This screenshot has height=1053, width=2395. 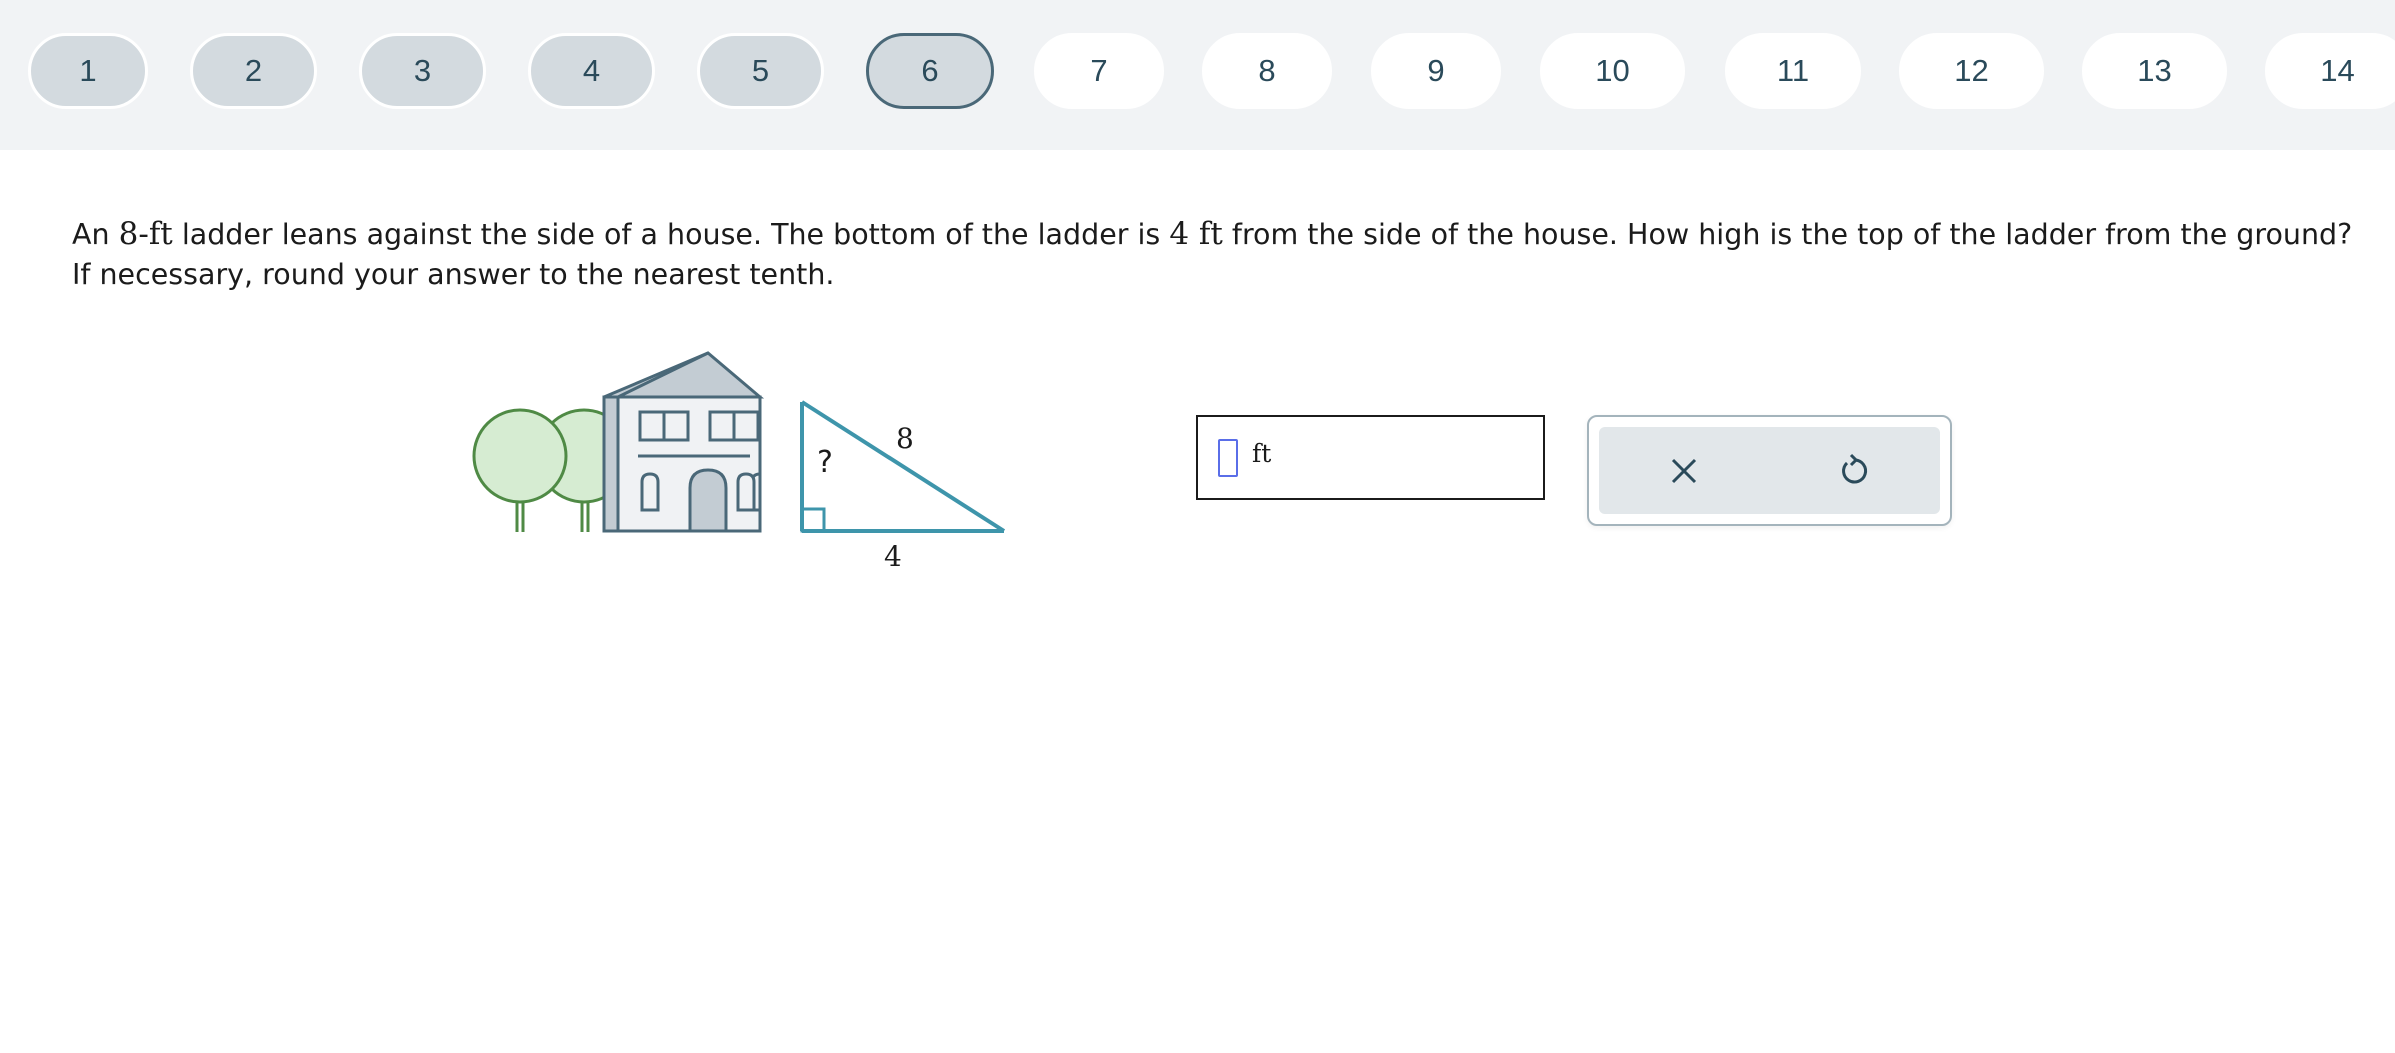 I want to click on question-pill-label: 10, so click(x=1612, y=70).